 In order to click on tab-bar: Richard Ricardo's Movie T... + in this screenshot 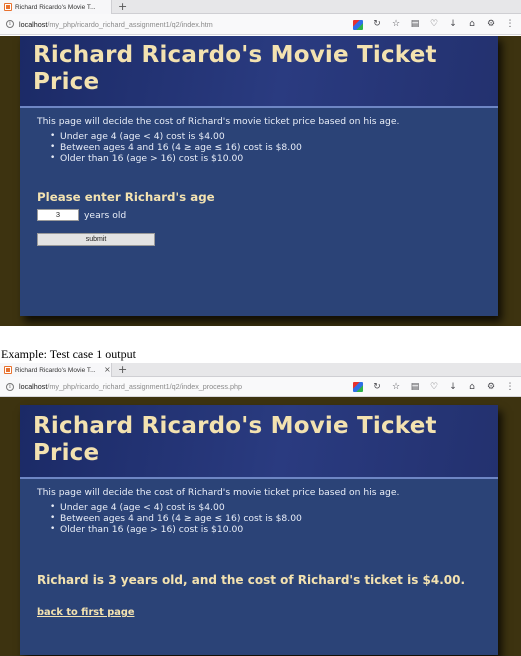, I will do `click(260, 7)`.